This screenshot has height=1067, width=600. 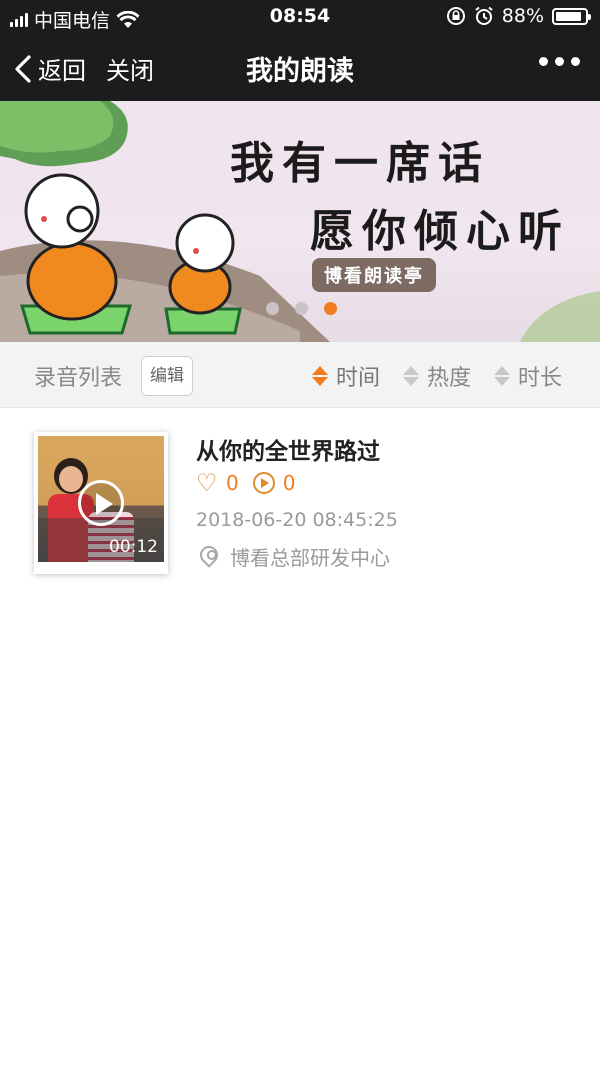 I want to click on status-bar: 中国电信 08:54 88%, so click(x=300, y=16).